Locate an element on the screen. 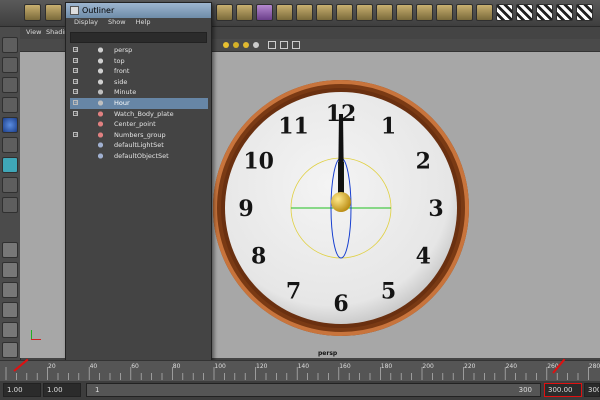 This screenshot has height=400, width=600. manipulator-icon is located at coordinates (10, 165).